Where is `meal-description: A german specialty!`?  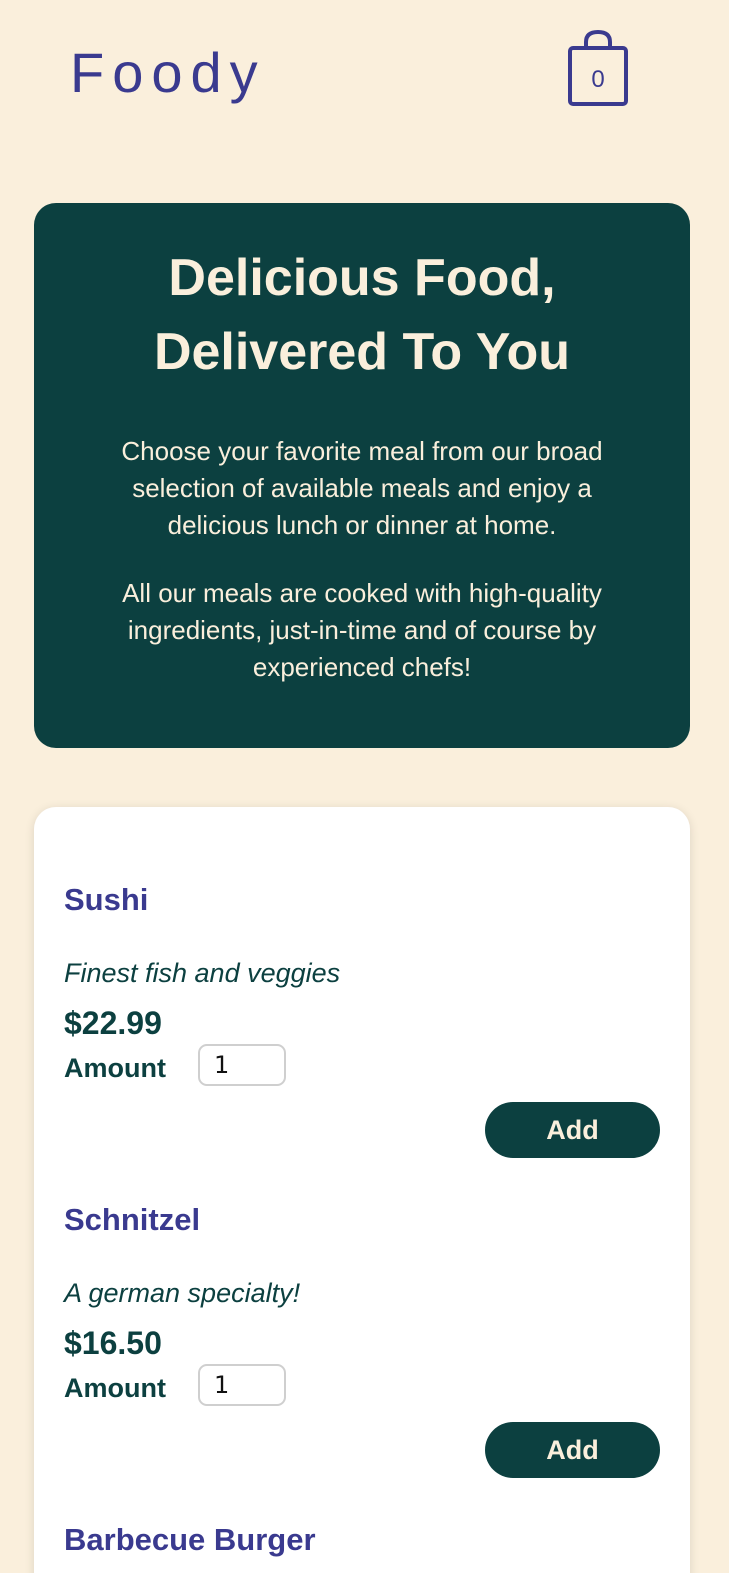 meal-description: A german specialty! is located at coordinates (182, 1293).